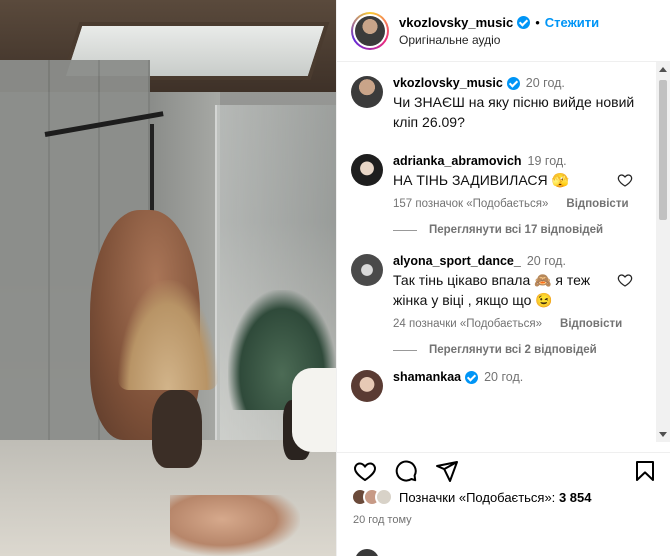  What do you see at coordinates (367, 92) in the screenshot?
I see `caption-avatar` at bounding box center [367, 92].